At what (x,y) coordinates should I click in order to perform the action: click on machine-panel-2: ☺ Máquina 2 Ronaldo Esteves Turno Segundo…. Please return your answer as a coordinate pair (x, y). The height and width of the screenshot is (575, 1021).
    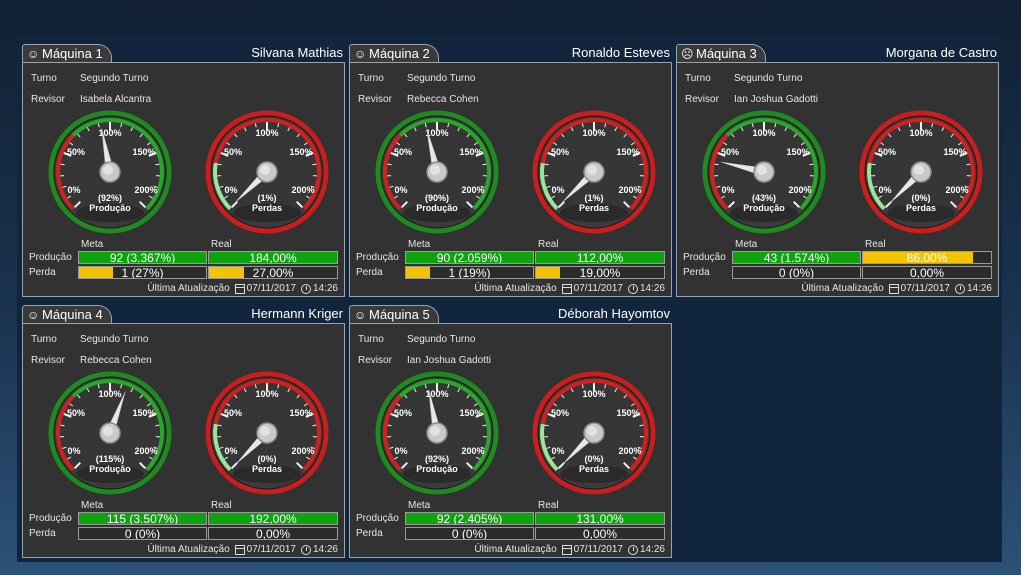
    Looking at the image, I should click on (510, 168).